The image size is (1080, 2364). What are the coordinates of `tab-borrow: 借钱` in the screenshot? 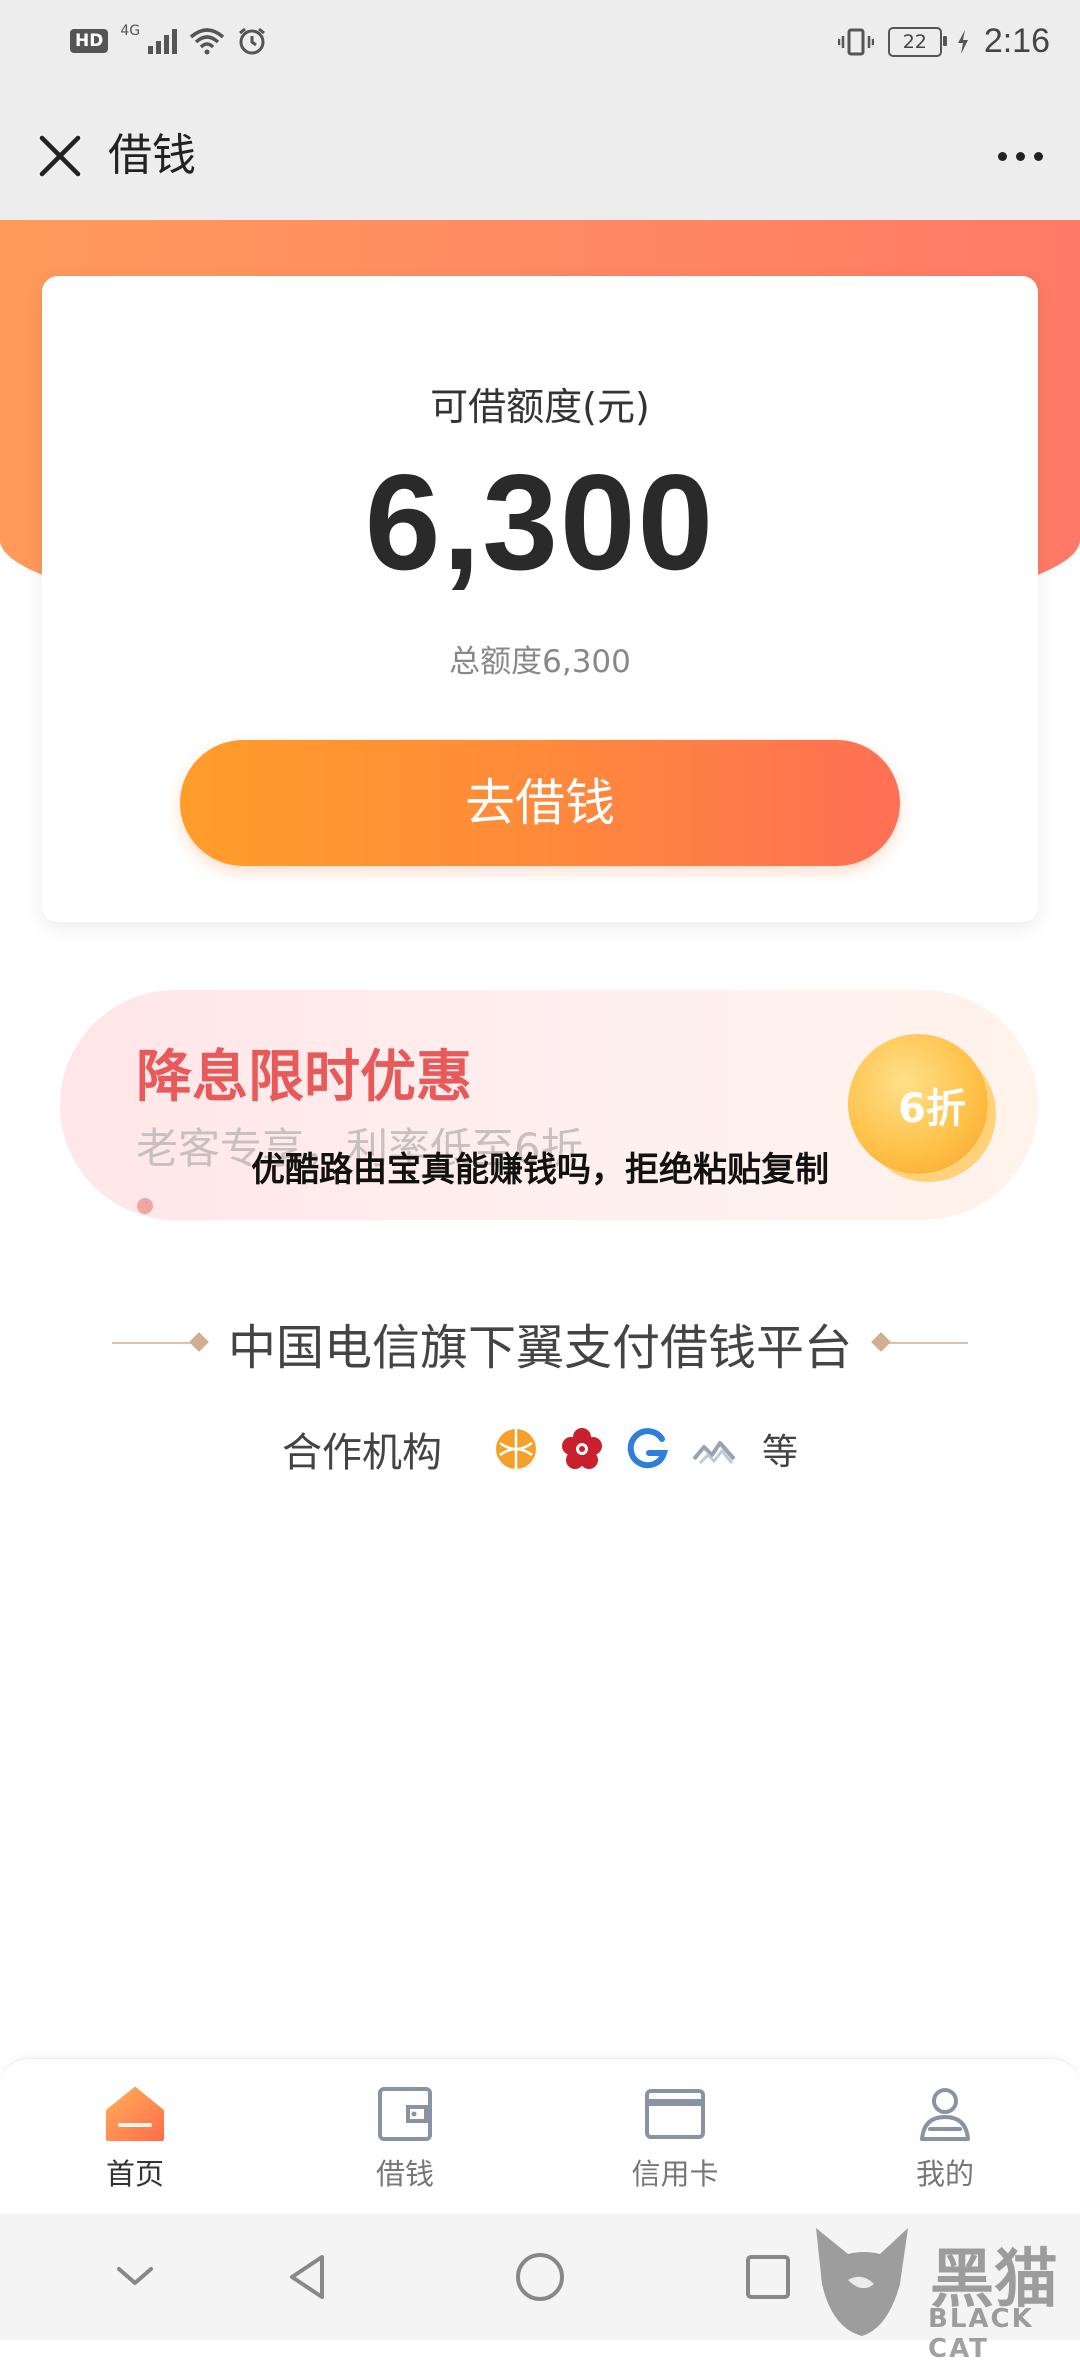 It's located at (405, 2137).